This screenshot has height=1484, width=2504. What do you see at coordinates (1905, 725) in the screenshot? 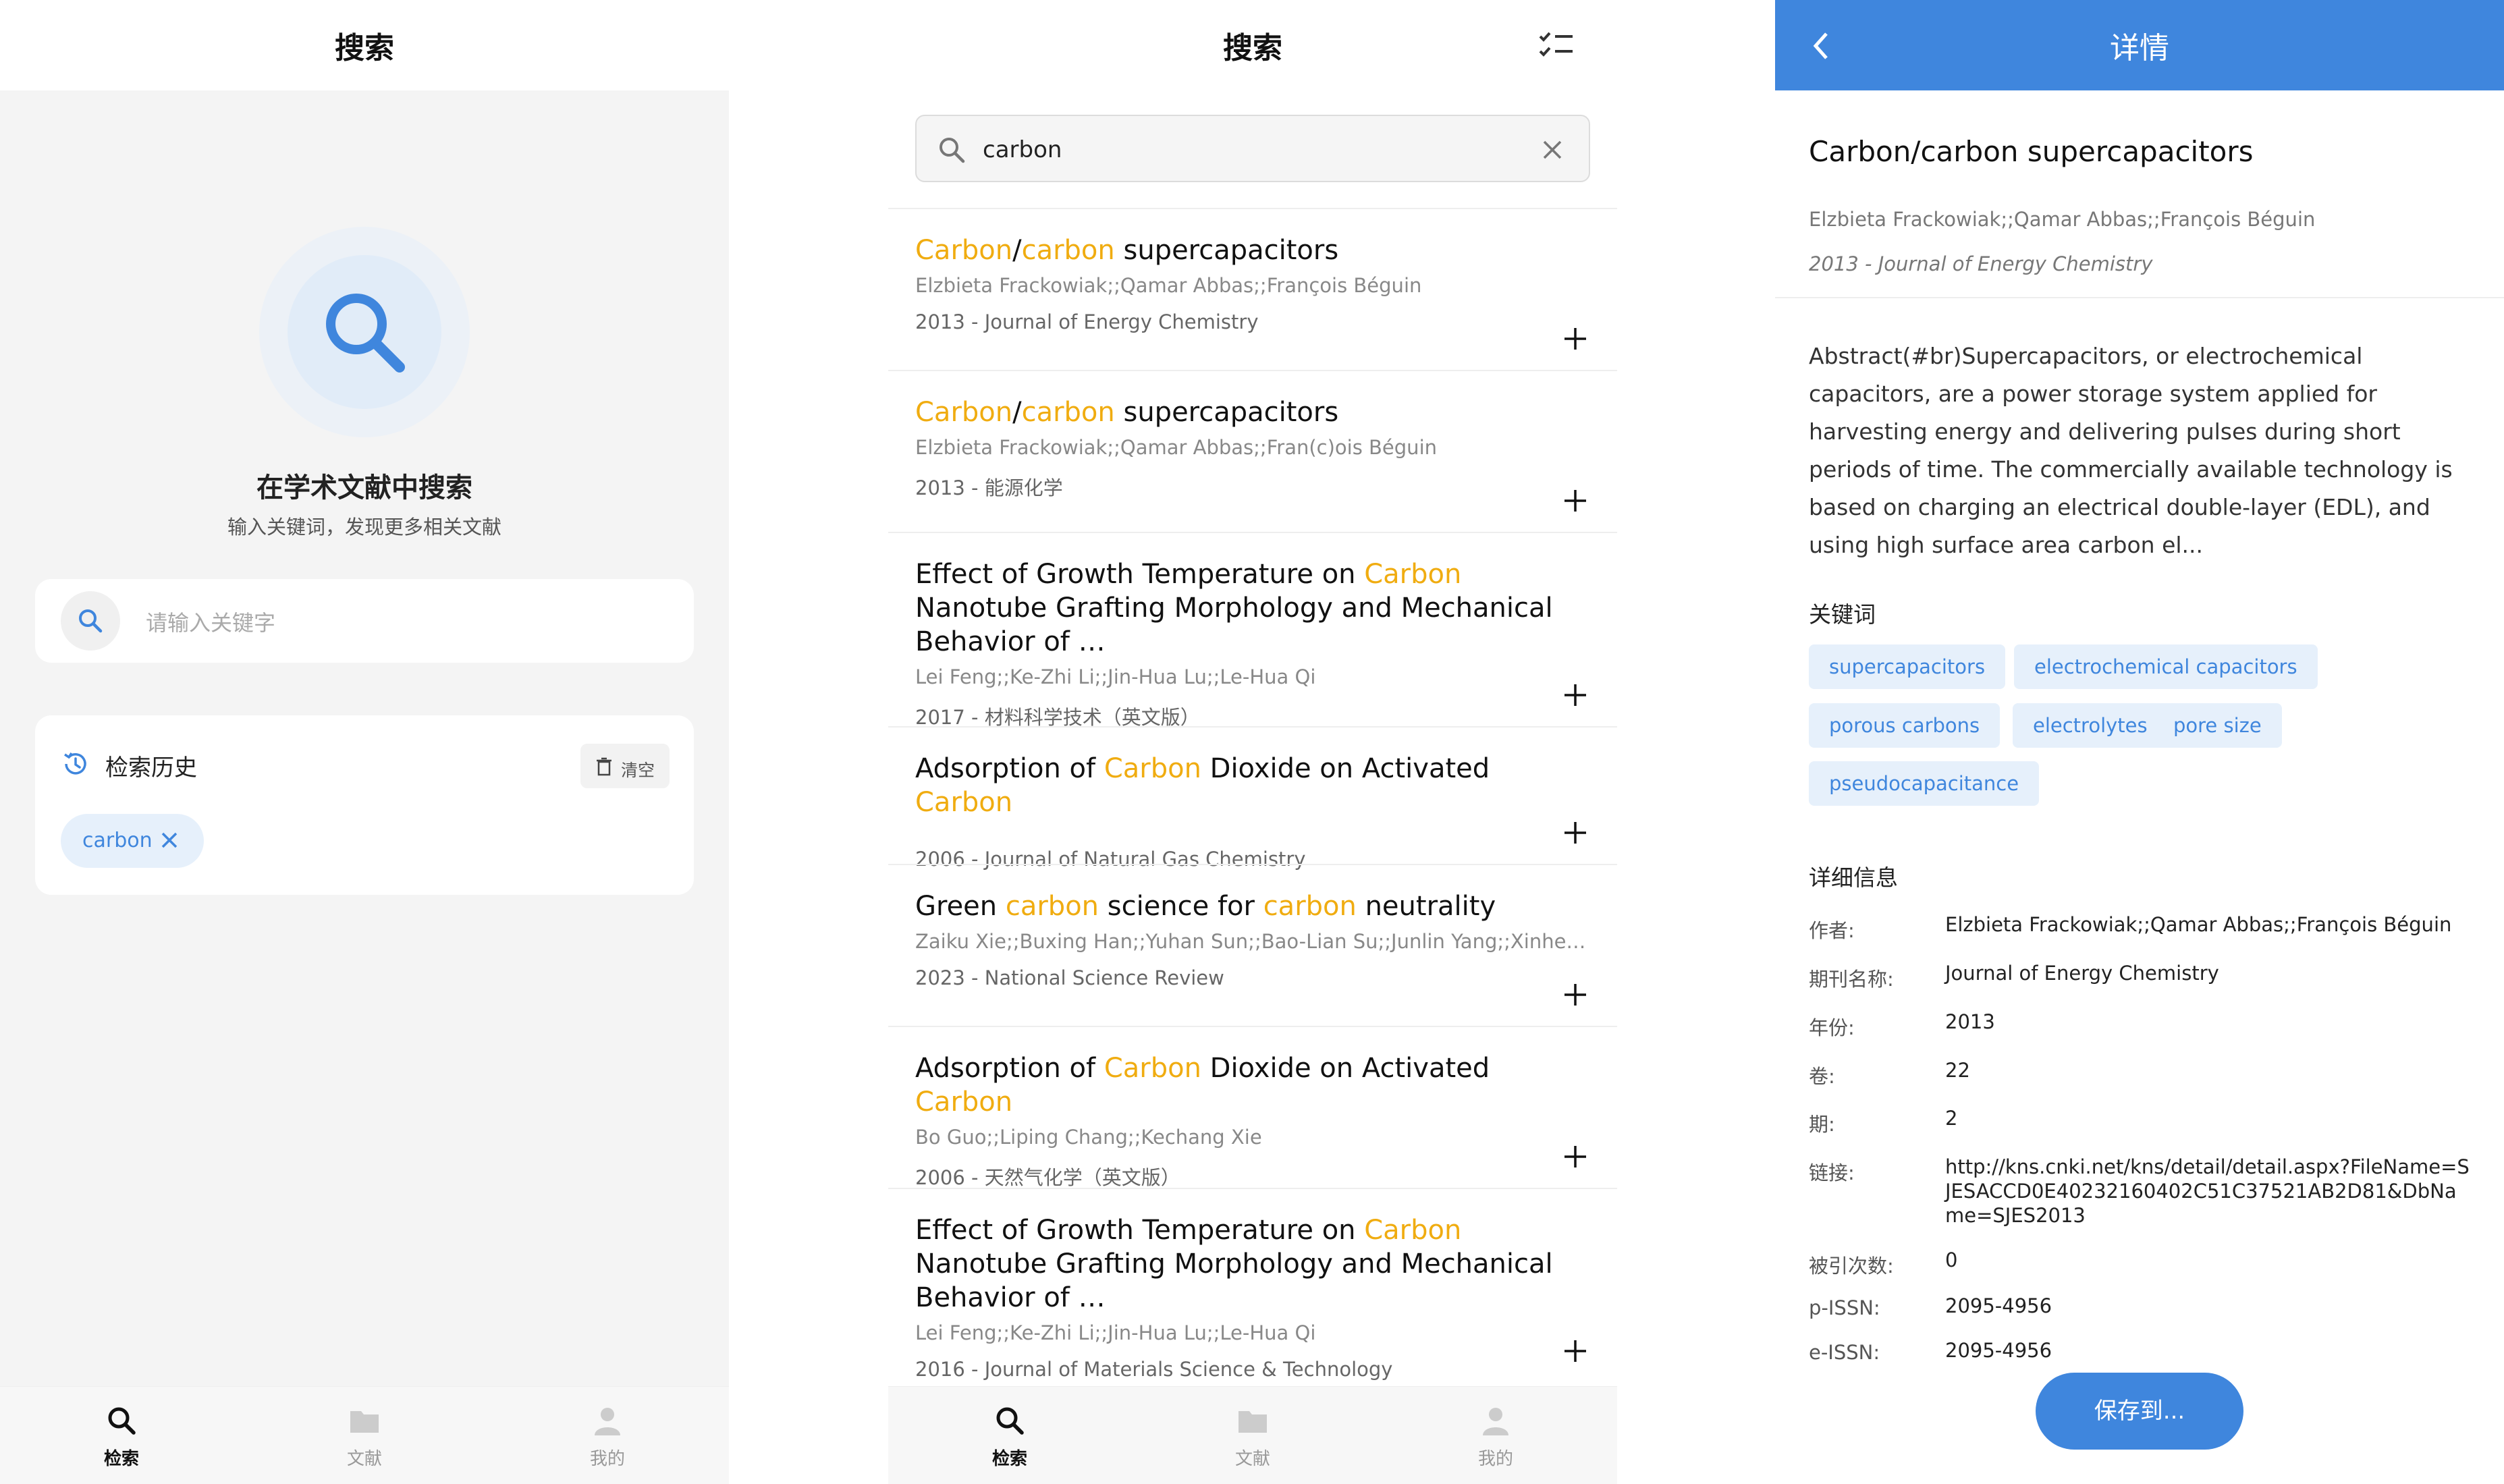
I see `keyword-tag: porous carbons` at bounding box center [1905, 725].